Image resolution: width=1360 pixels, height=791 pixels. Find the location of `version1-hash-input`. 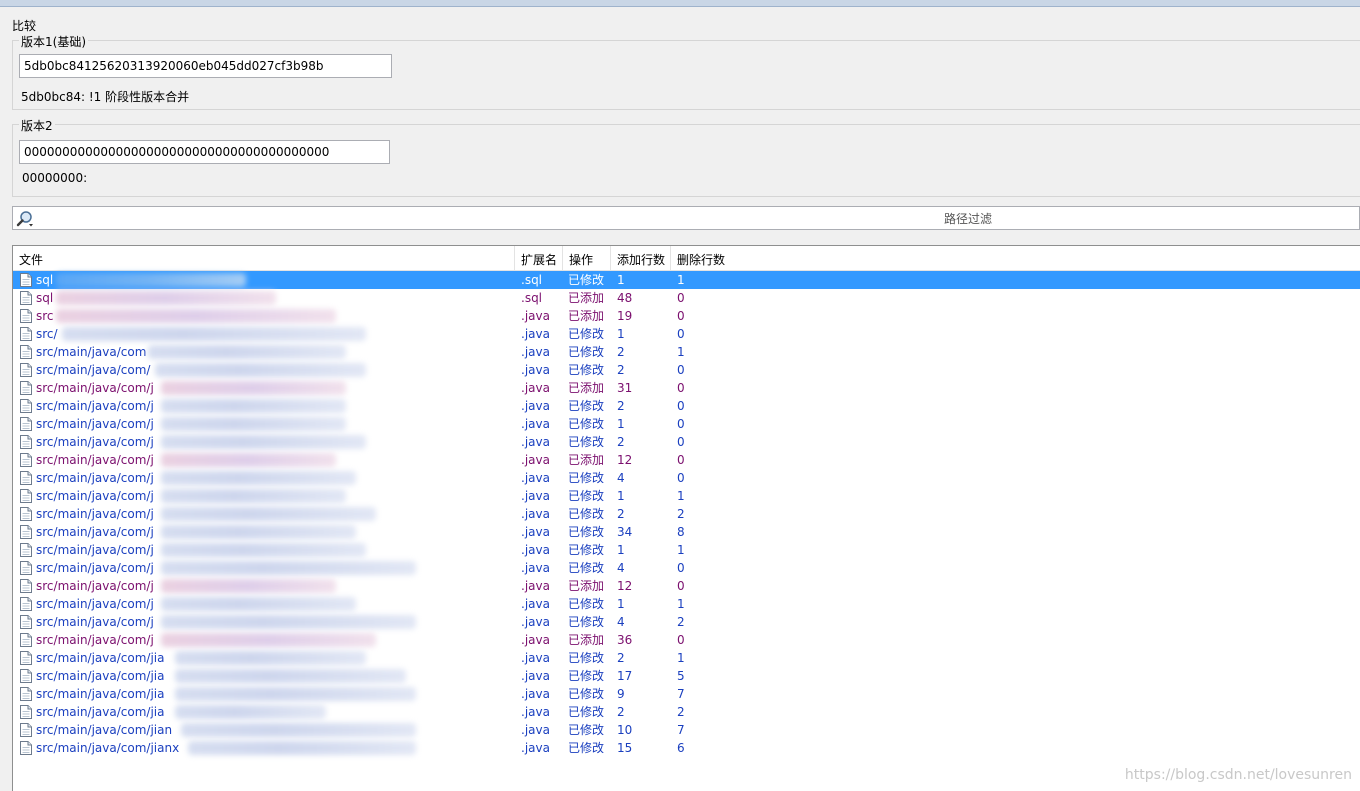

version1-hash-input is located at coordinates (205, 66).